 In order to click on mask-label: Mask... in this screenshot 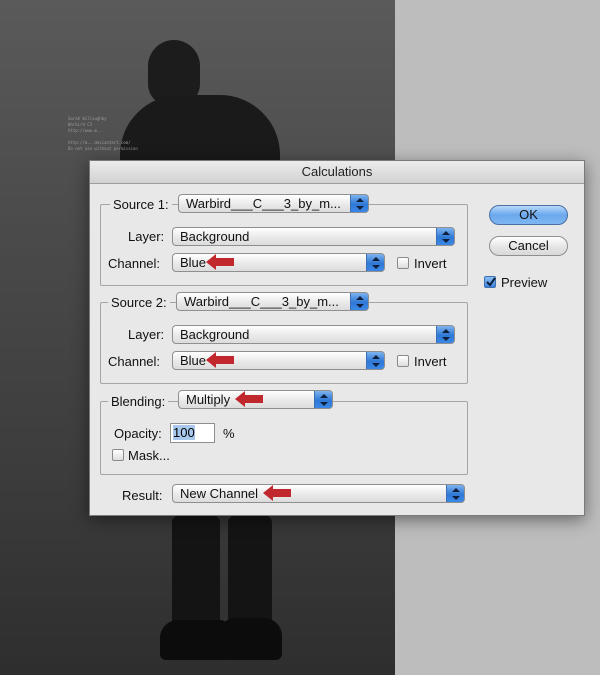, I will do `click(149, 455)`.